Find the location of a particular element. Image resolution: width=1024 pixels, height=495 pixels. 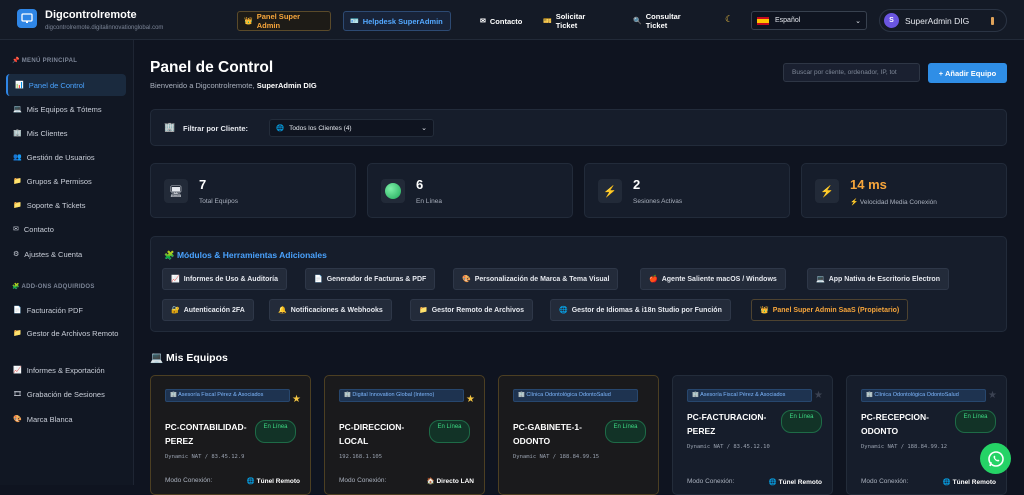

whatsapp-icon is located at coordinates (995, 458).